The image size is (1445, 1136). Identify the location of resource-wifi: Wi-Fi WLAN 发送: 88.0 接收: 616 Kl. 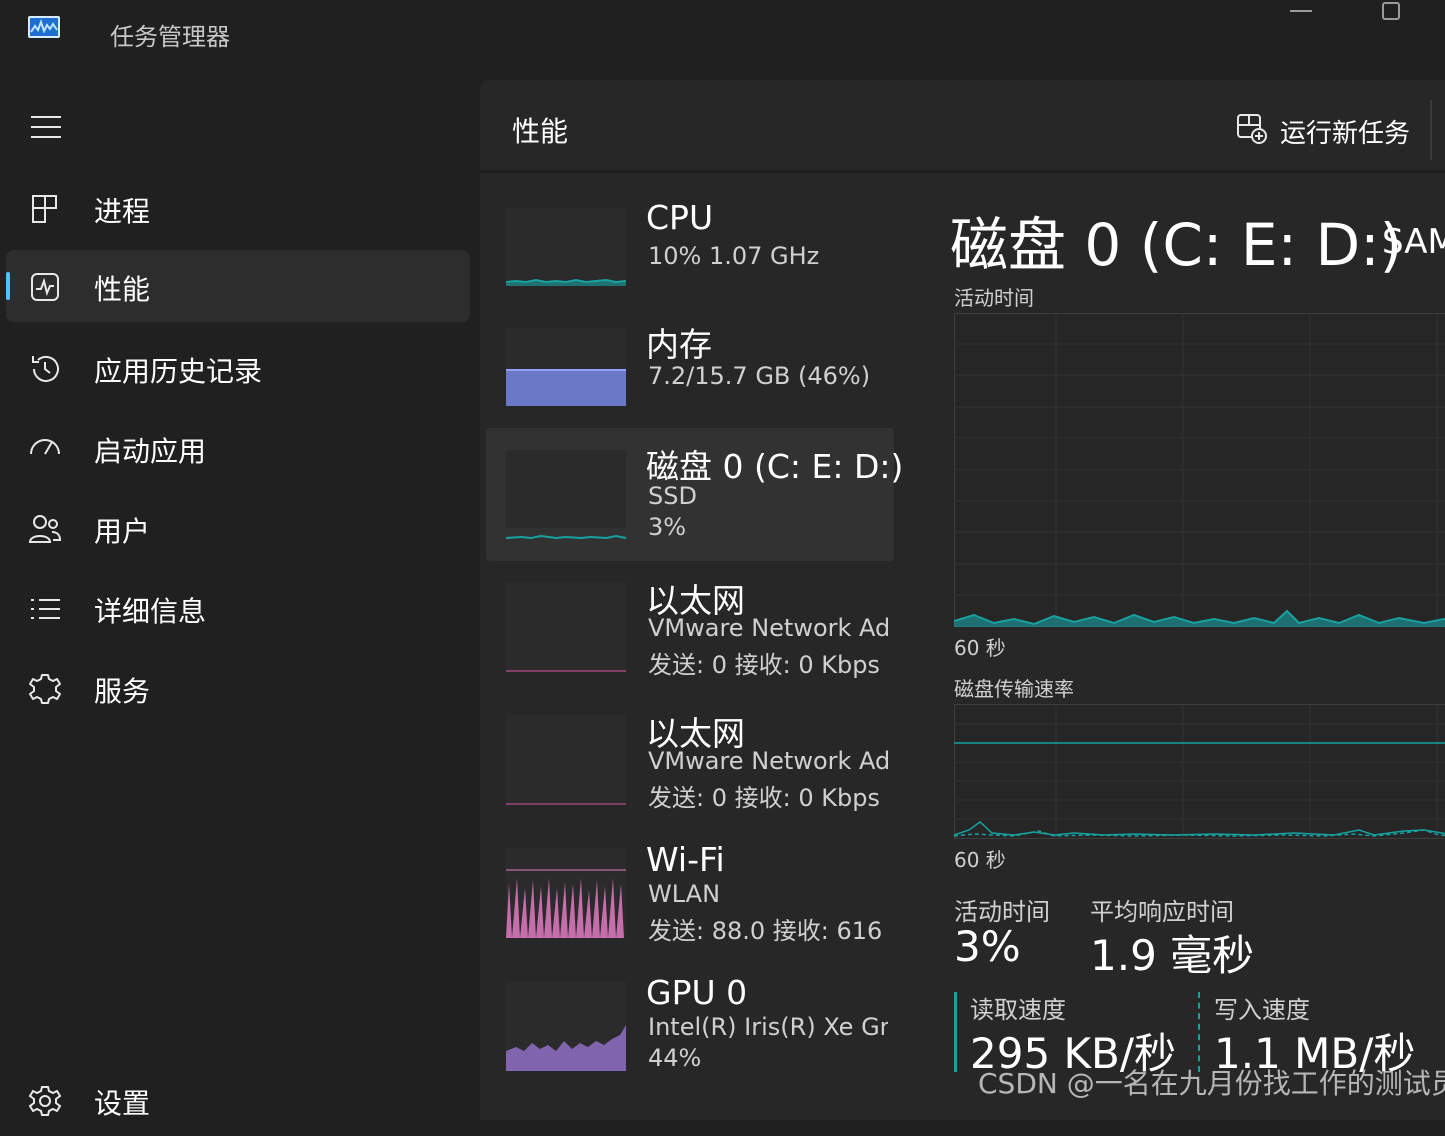
(690, 902).